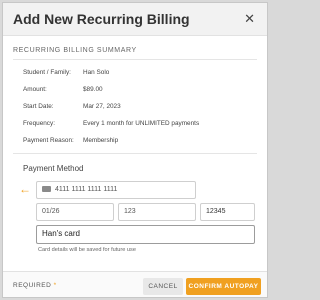 This screenshot has width=320, height=300. Describe the element at coordinates (216, 211) in the screenshot. I see `zip-value: 12345` at that location.